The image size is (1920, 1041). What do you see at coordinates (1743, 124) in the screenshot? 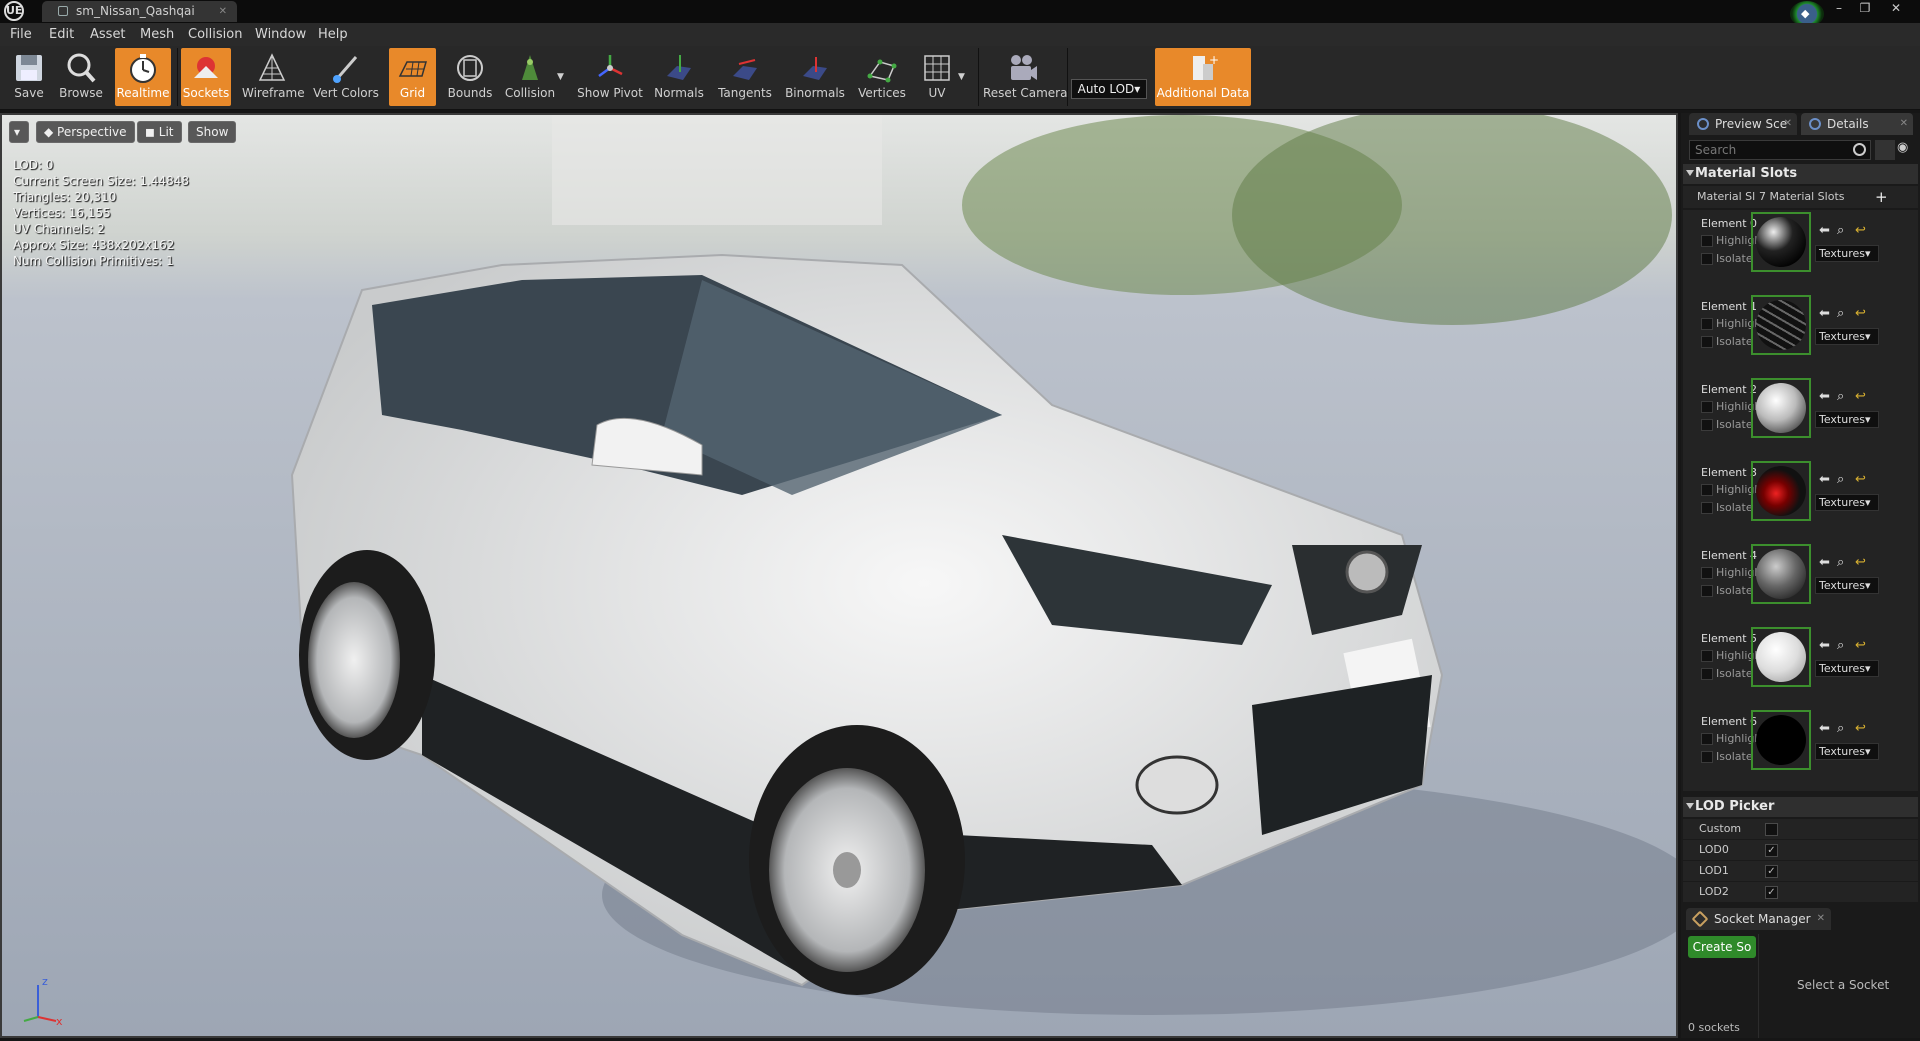
I see `tab-preview-scene: Preview Sce ✕` at bounding box center [1743, 124].